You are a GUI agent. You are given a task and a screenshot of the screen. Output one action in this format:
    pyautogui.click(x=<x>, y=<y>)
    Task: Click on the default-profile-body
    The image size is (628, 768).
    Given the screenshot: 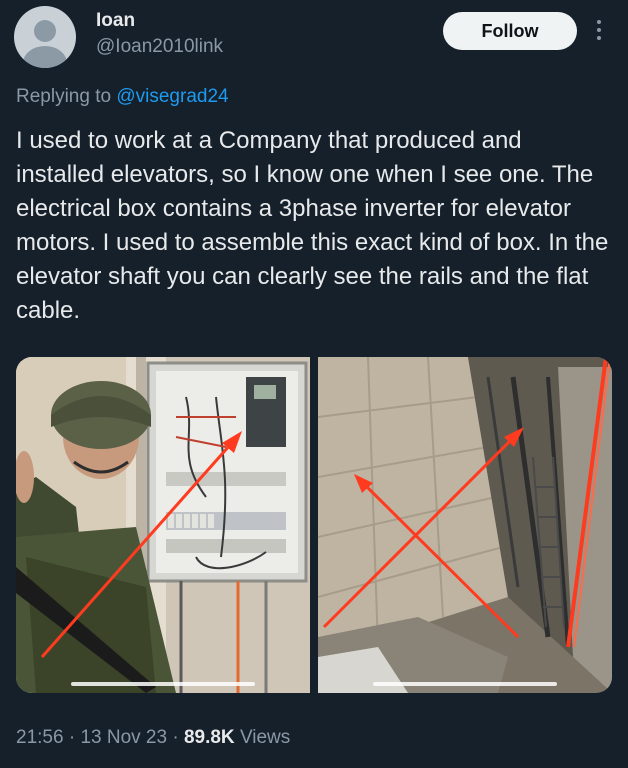 What is the action you would take?
    pyautogui.click(x=45, y=57)
    